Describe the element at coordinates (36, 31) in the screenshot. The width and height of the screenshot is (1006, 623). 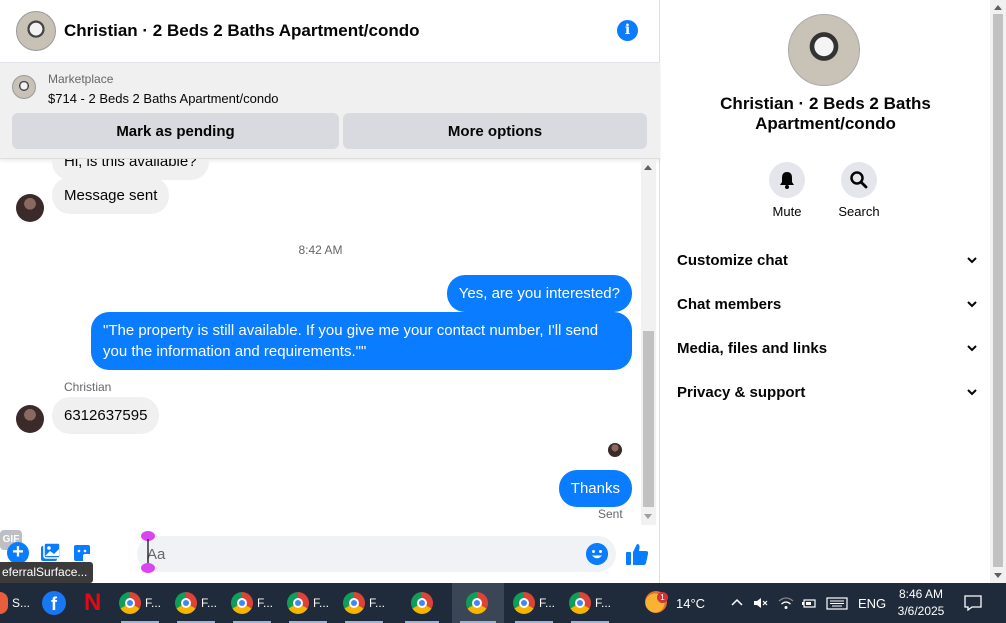
I see `listing-avatar` at that location.